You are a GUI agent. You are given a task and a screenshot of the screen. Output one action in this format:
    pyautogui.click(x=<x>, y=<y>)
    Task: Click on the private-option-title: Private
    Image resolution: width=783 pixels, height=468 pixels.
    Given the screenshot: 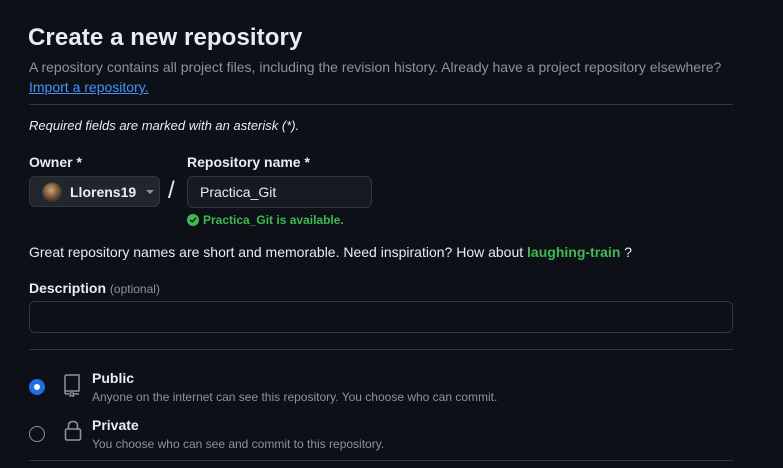 What is the action you would take?
    pyautogui.click(x=115, y=425)
    